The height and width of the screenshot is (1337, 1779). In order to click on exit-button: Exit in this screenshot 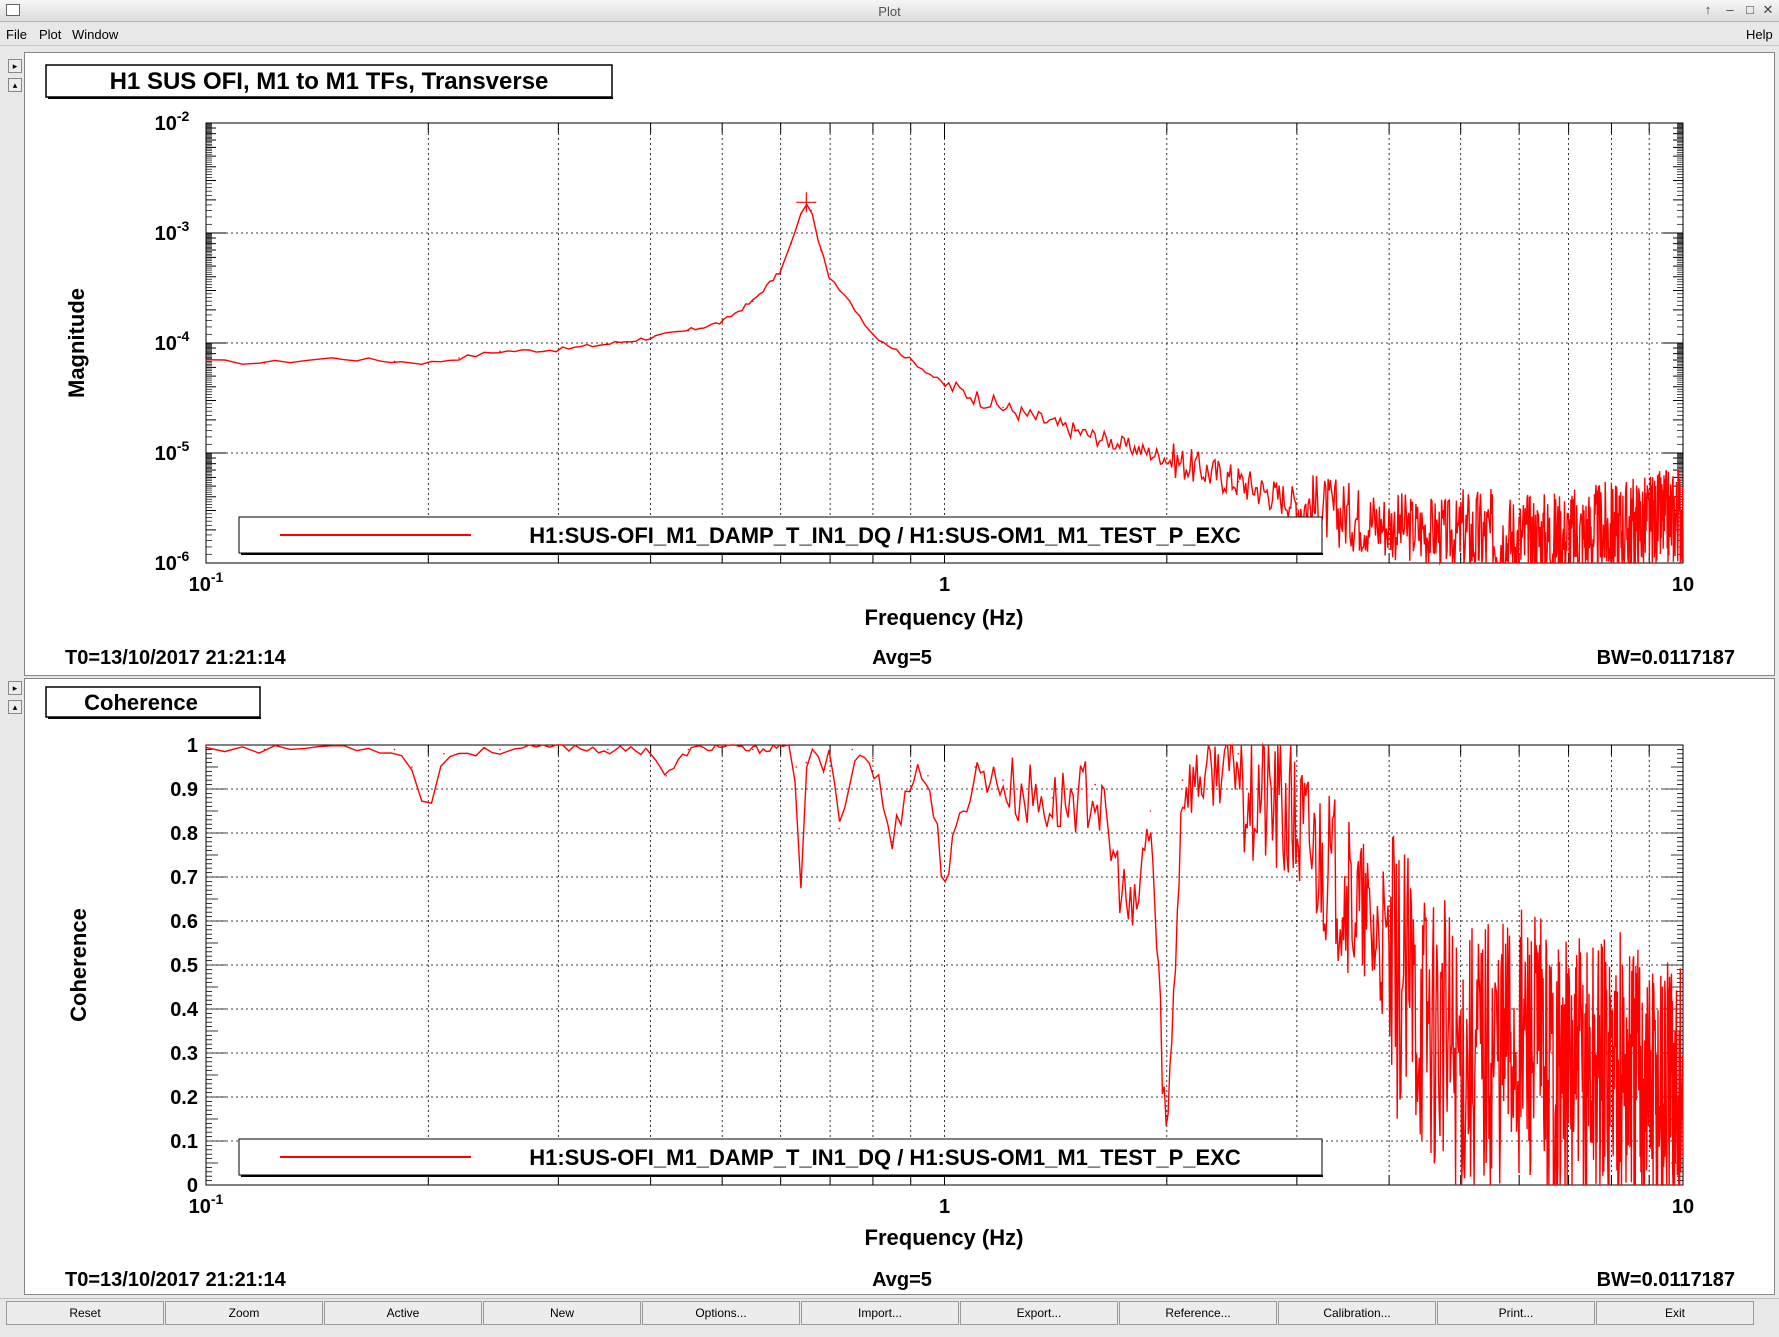, I will do `click(1675, 1313)`.